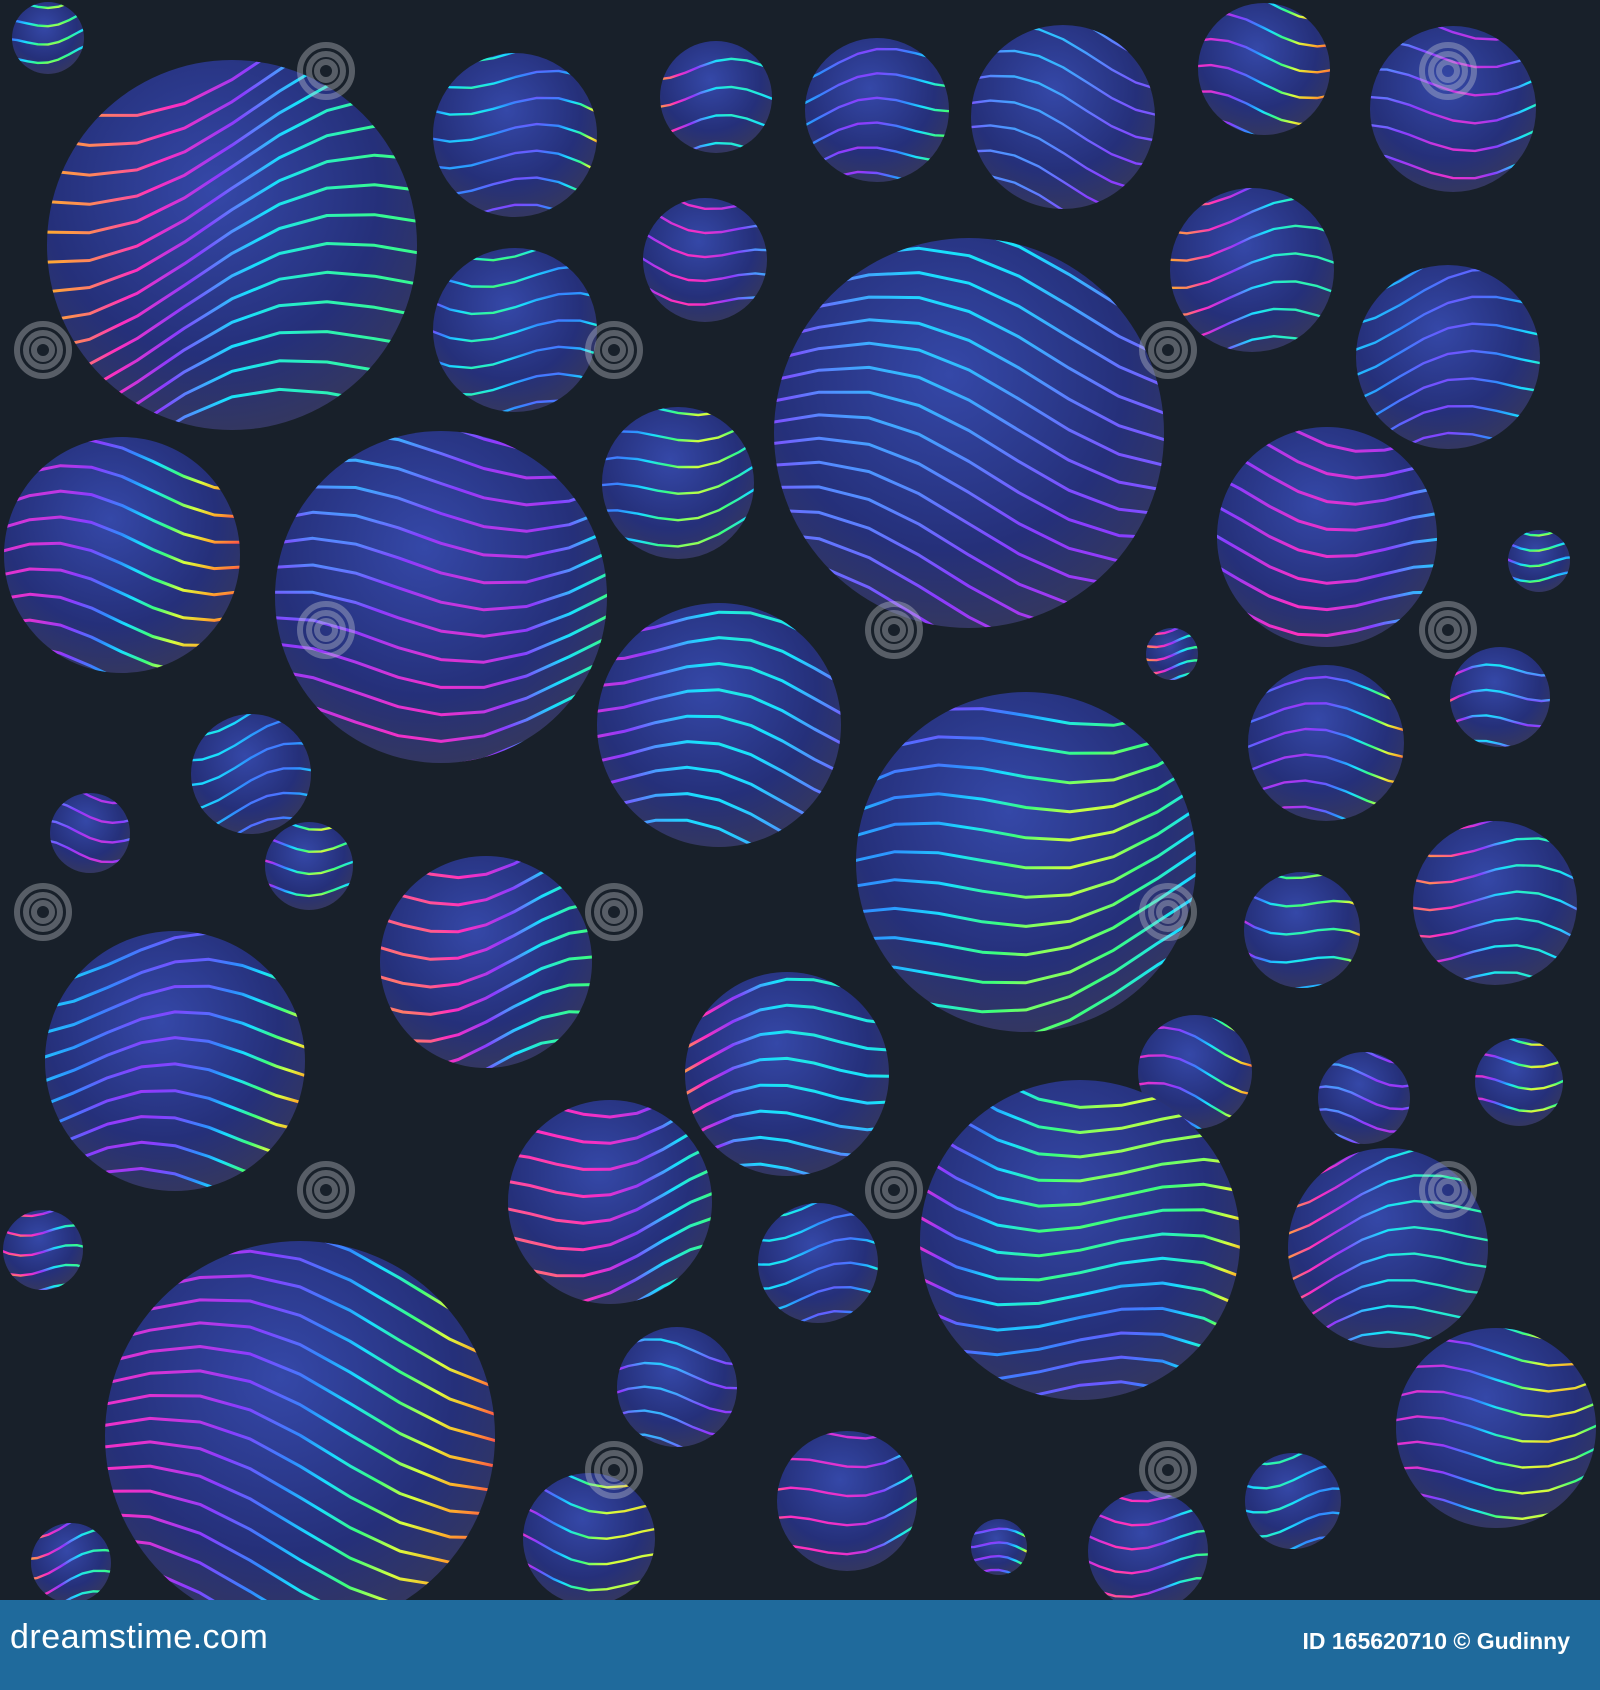 The width and height of the screenshot is (1600, 1690). I want to click on id-value: 165620710, so click(1389, 1641).